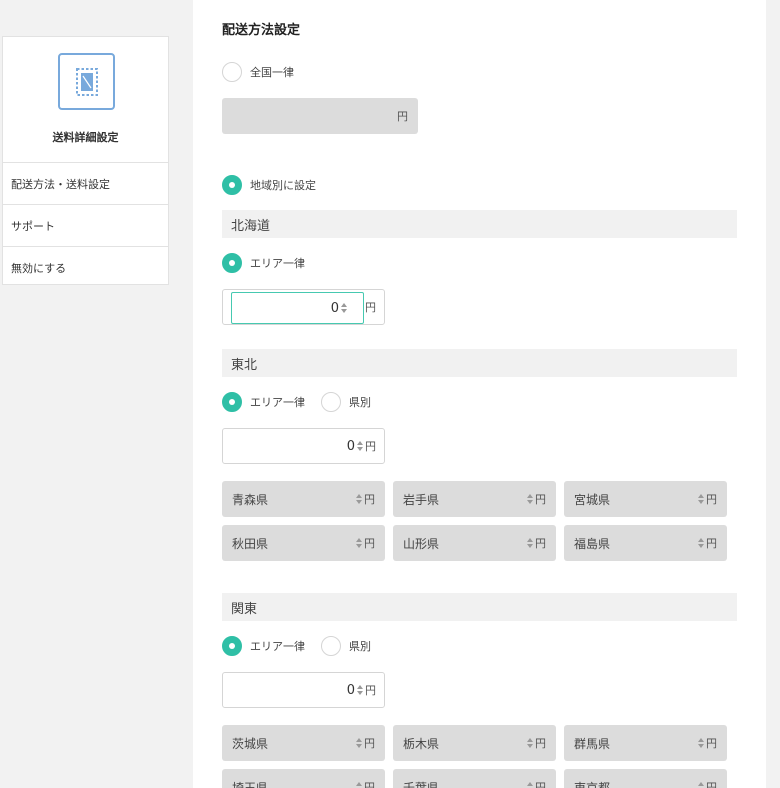 The image size is (780, 788). I want to click on sidebar-item-label: 配送方法・送料設定, so click(60, 184).